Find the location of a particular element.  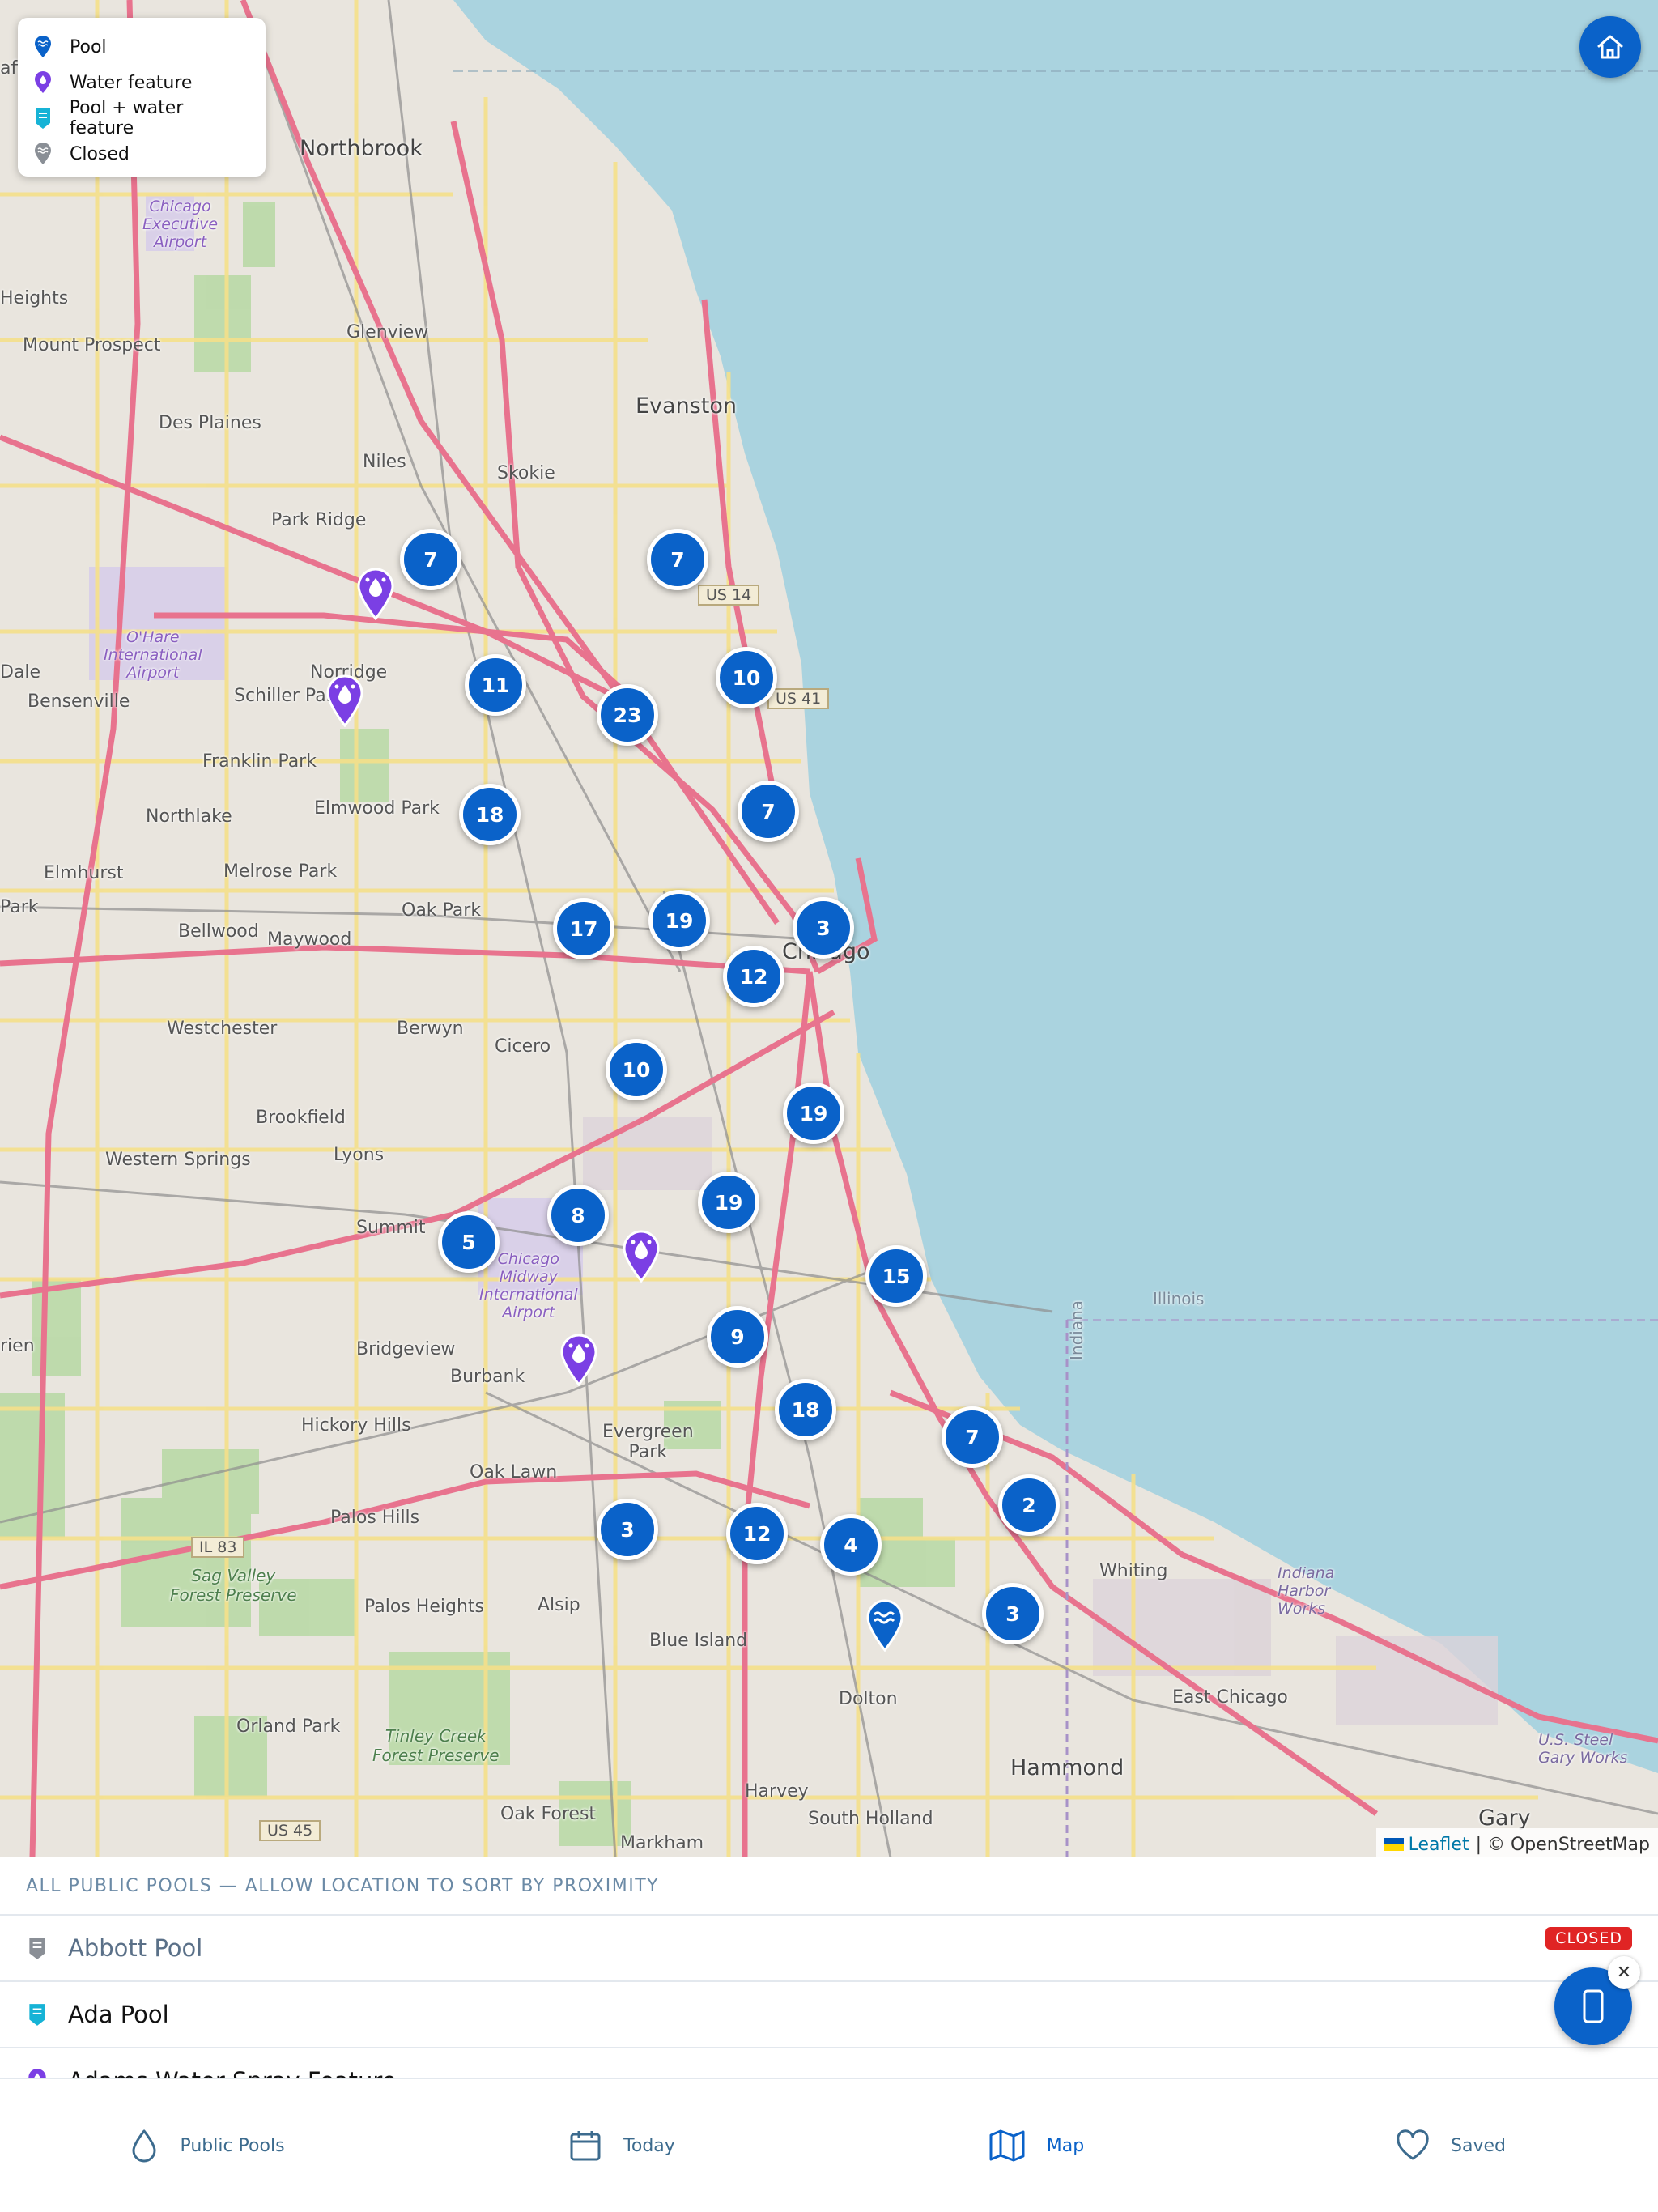

cluster-lincoln-park: 7 is located at coordinates (768, 812).